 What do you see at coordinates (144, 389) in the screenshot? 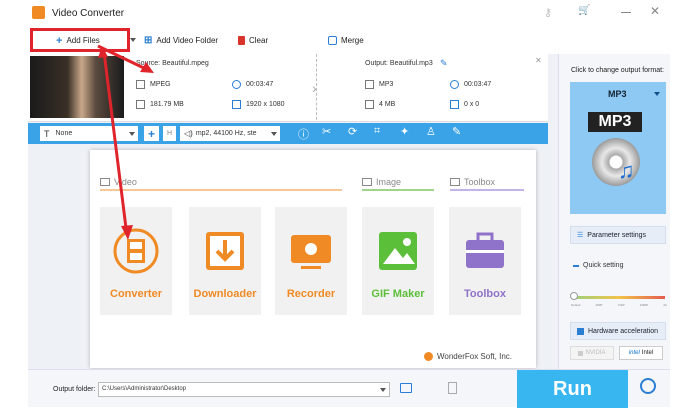
I see `output-folder-value: C:\Users\Administrator\Desktop` at bounding box center [144, 389].